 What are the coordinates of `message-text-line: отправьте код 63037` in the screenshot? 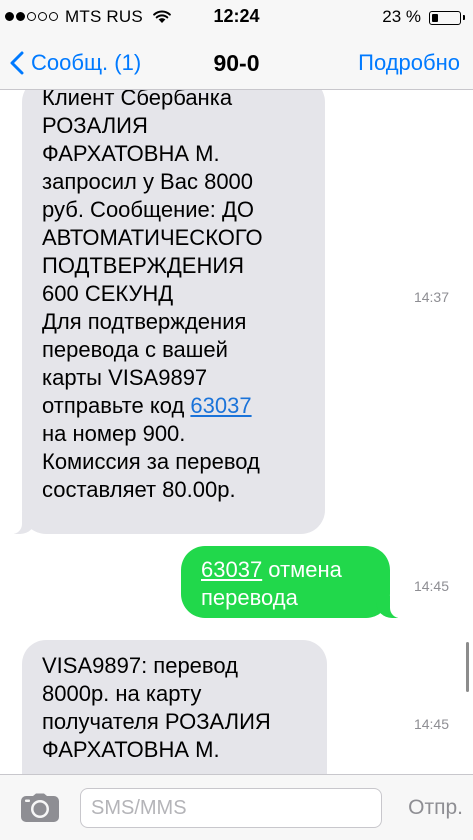 It's located at (183, 406).